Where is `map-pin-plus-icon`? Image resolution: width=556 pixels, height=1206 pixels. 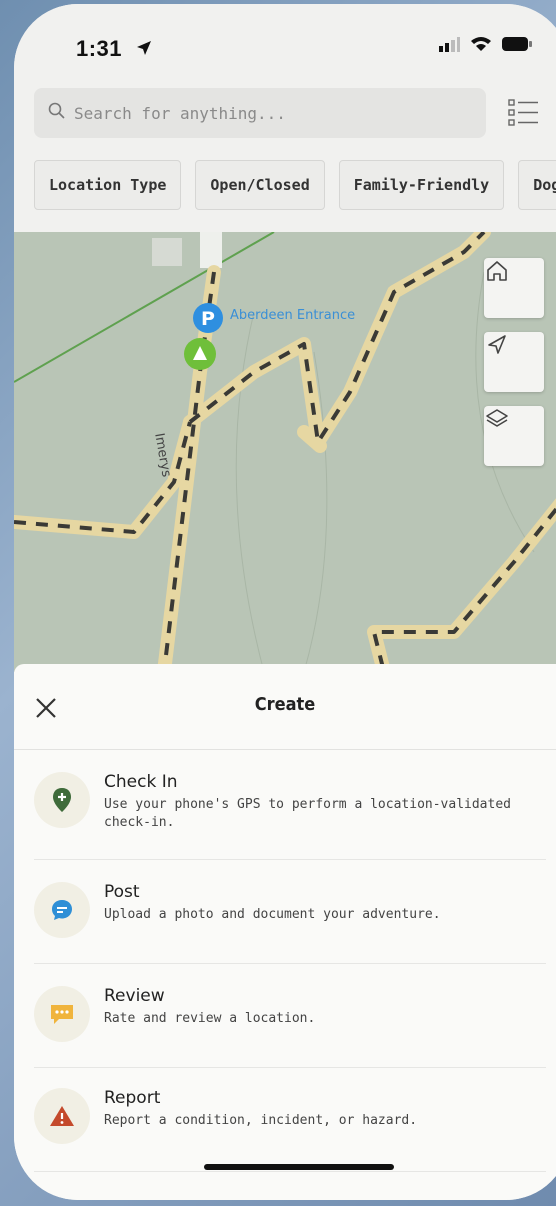
map-pin-plus-icon is located at coordinates (62, 800).